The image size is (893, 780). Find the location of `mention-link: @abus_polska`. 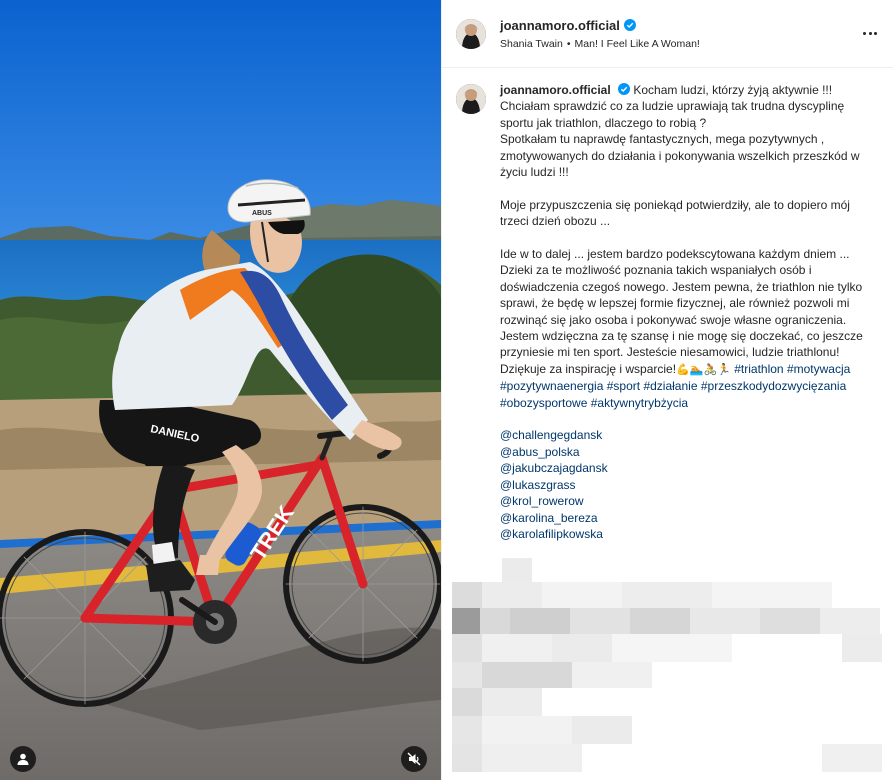

mention-link: @abus_polska is located at coordinates (685, 452).